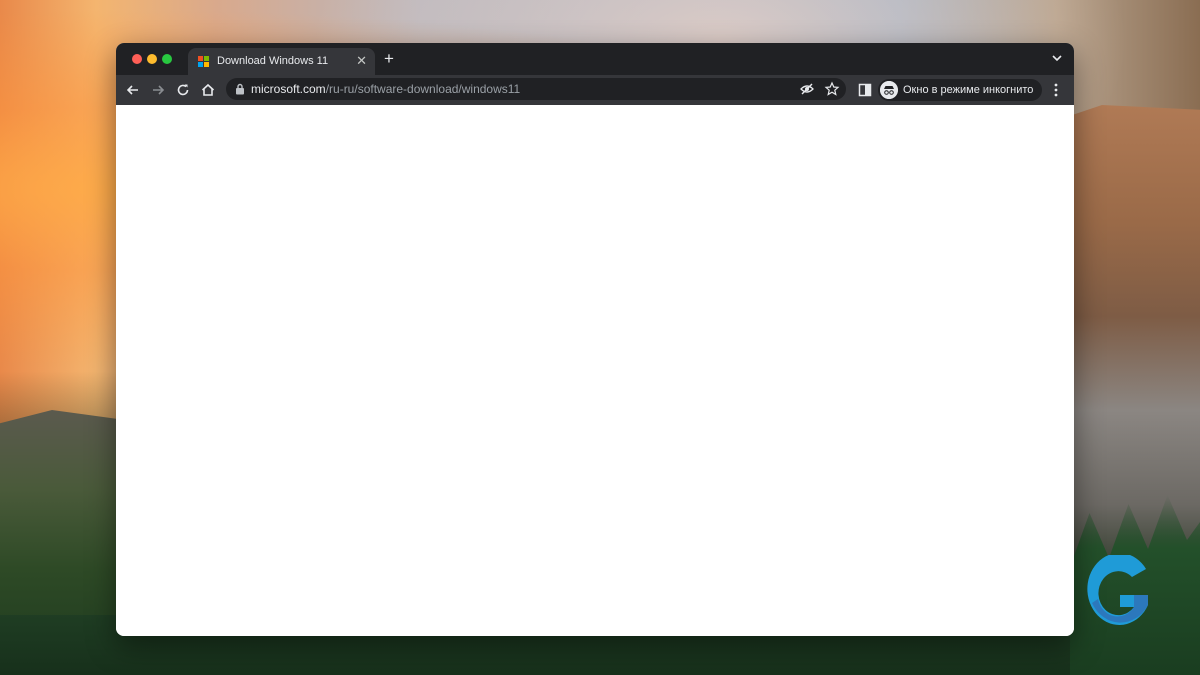 This screenshot has height=675, width=1200. Describe the element at coordinates (361, 61) in the screenshot. I see `close-icon: ✕` at that location.